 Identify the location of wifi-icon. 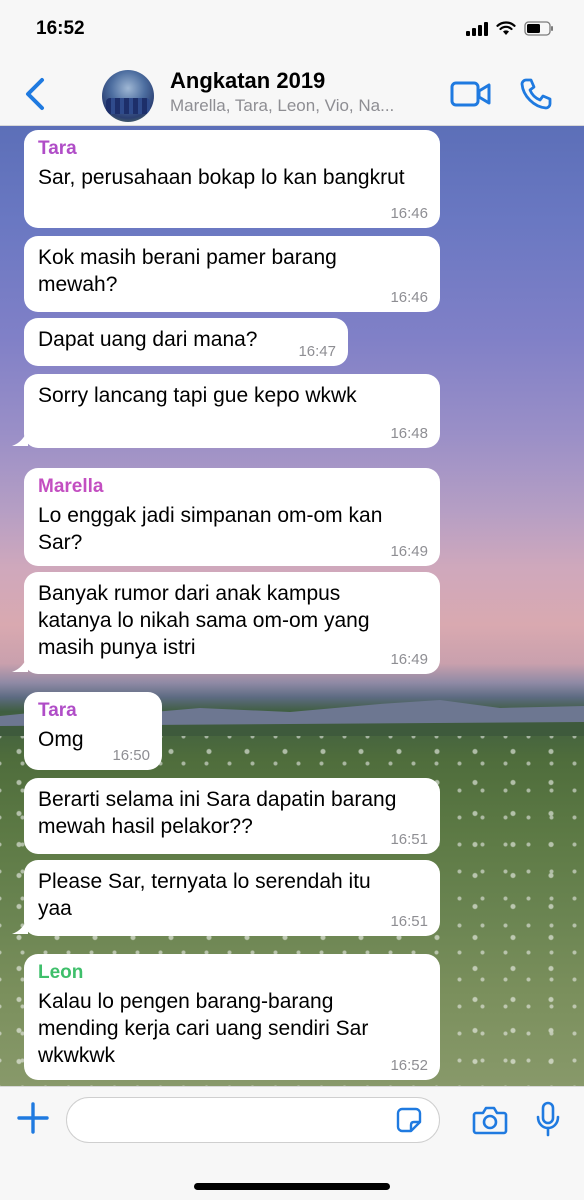
(506, 28).